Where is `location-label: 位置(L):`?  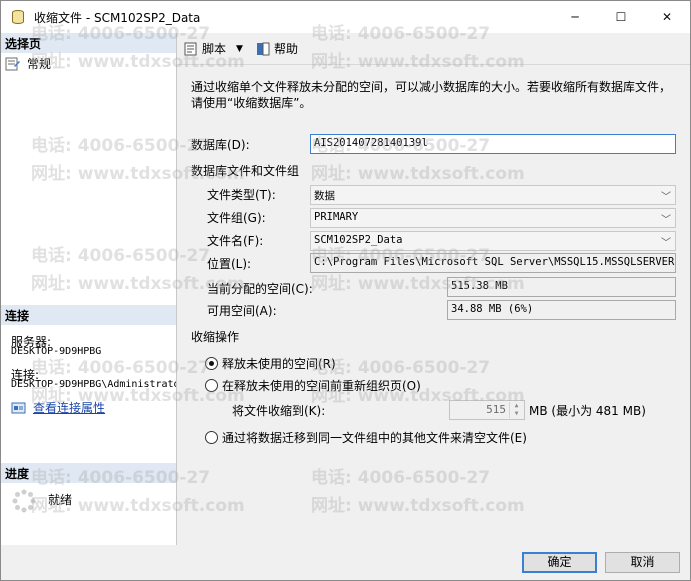 location-label: 位置(L): is located at coordinates (229, 264).